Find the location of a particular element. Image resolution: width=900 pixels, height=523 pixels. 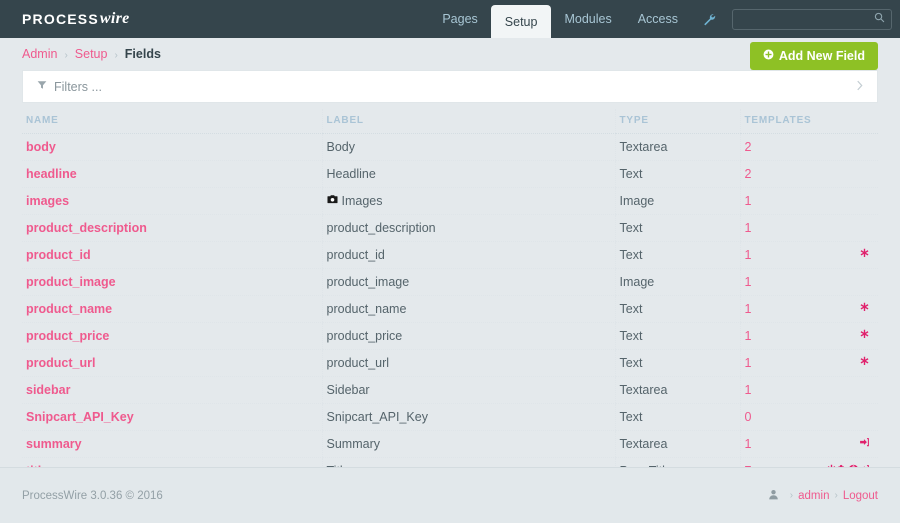

table-row: summary Summary Textarea 1 is located at coordinates (450, 444).